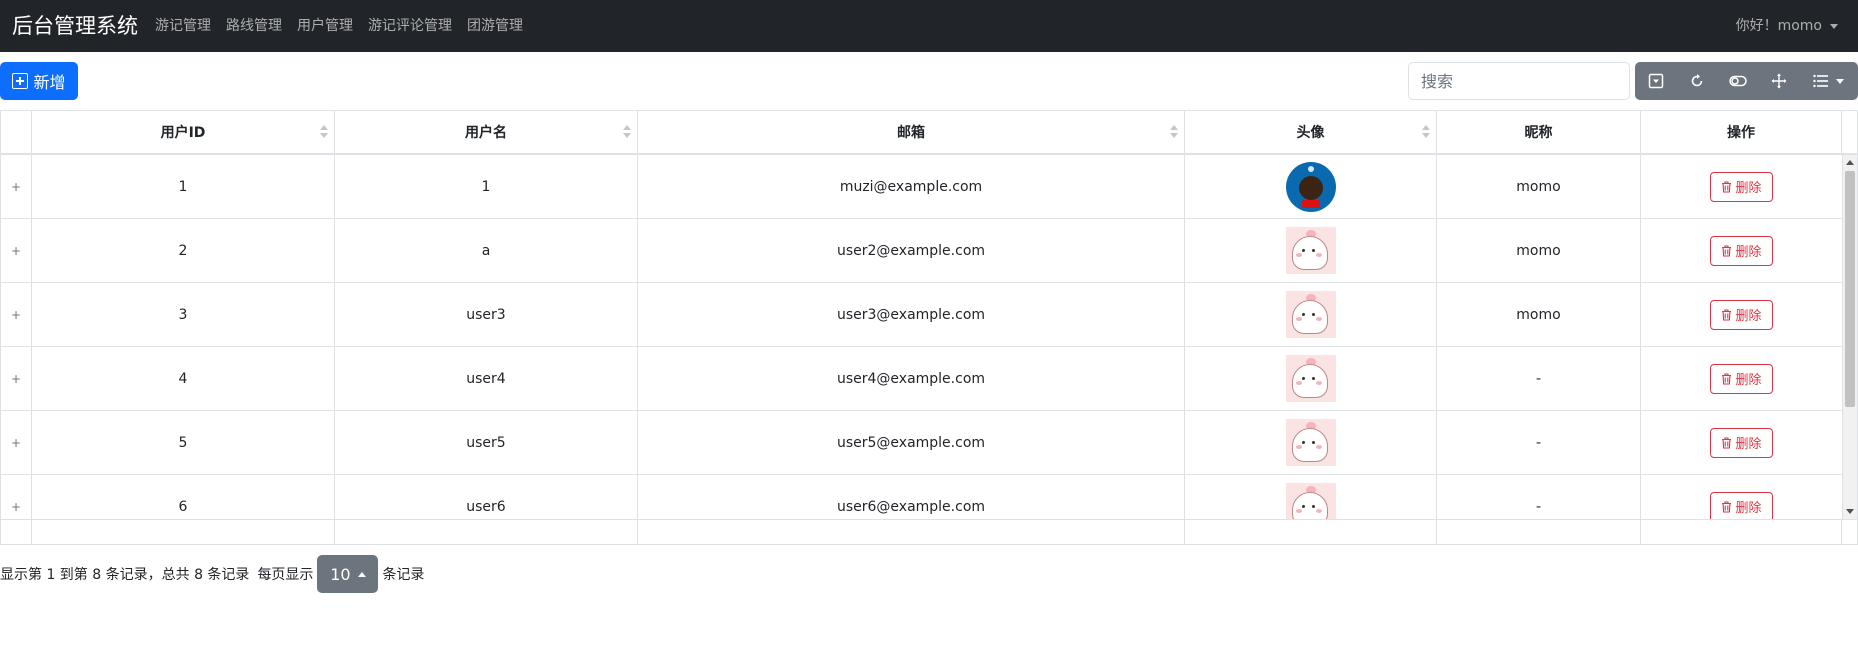 Image resolution: width=1858 pixels, height=650 pixels. Describe the element at coordinates (361, 574) in the screenshot. I see `chevron-up-icon` at that location.